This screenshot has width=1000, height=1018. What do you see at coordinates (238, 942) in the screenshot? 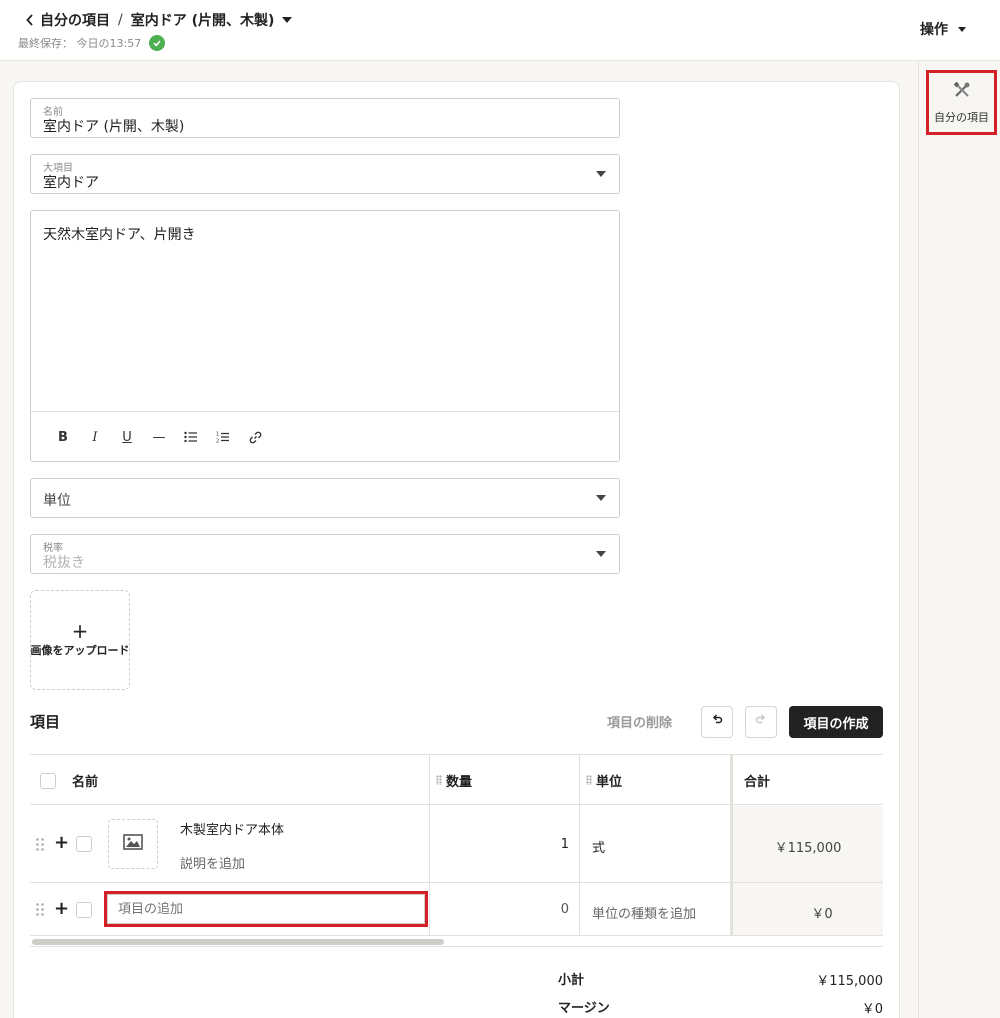
I see `table-horizontal-scrollbar` at bounding box center [238, 942].